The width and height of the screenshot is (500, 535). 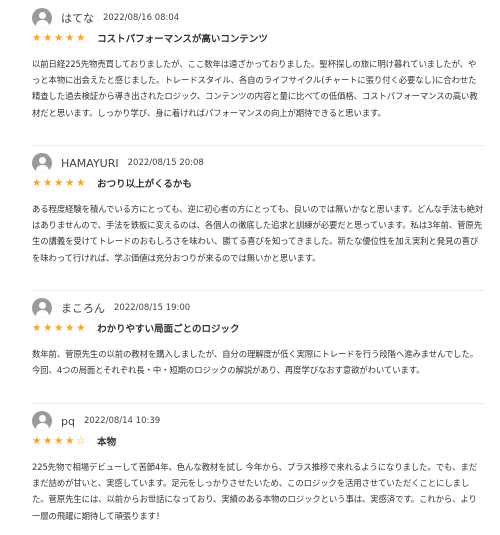 I want to click on reviewer-name: はてな, so click(x=77, y=18).